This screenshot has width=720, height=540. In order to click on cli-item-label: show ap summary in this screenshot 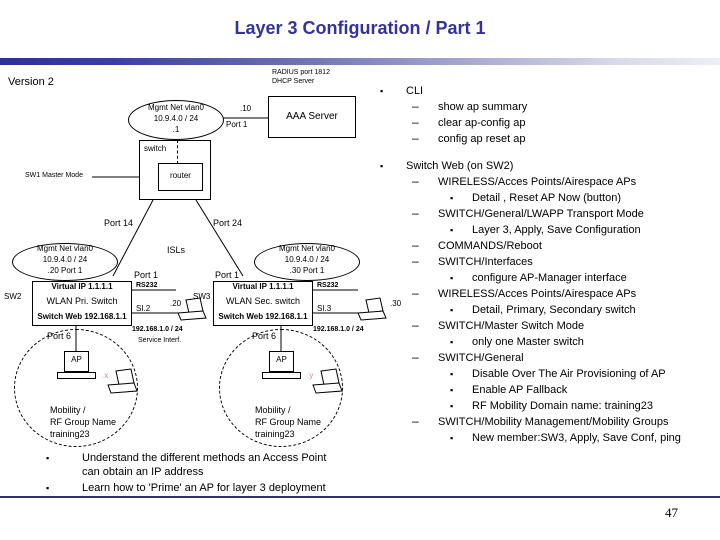, I will do `click(483, 107)`.